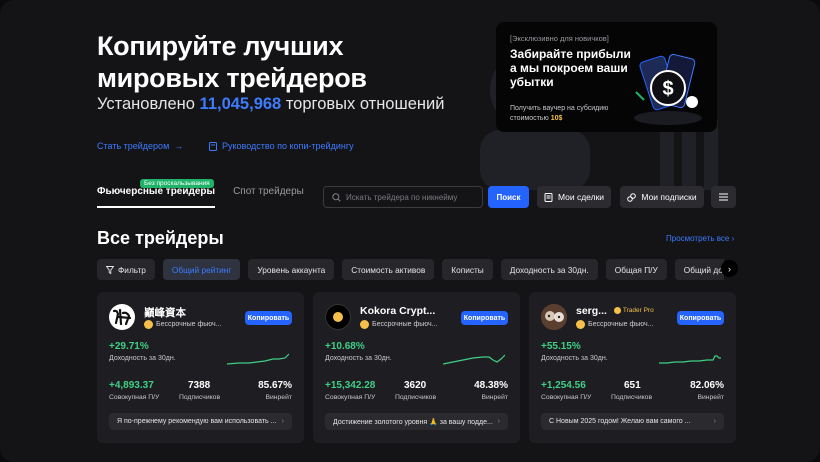 Image resolution: width=820 pixels, height=462 pixels. I want to click on filters-scroll-right-button: ›, so click(729, 268).